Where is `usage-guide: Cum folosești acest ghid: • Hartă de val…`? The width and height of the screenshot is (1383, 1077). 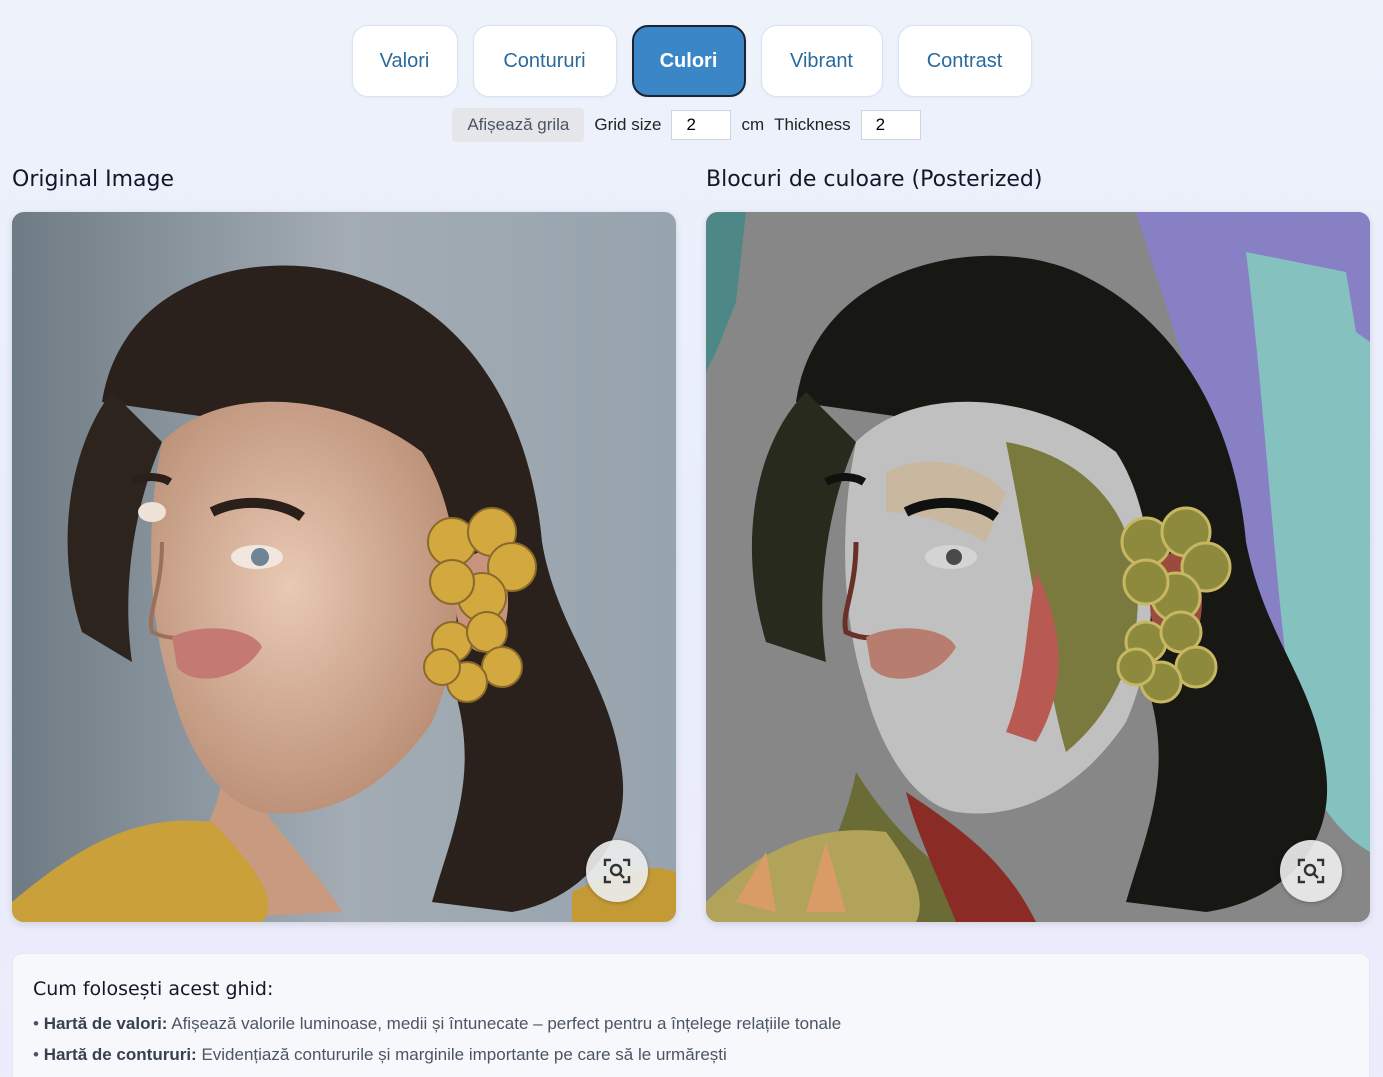 usage-guide: Cum folosești acest ghid: • Hartă de val… is located at coordinates (691, 1015).